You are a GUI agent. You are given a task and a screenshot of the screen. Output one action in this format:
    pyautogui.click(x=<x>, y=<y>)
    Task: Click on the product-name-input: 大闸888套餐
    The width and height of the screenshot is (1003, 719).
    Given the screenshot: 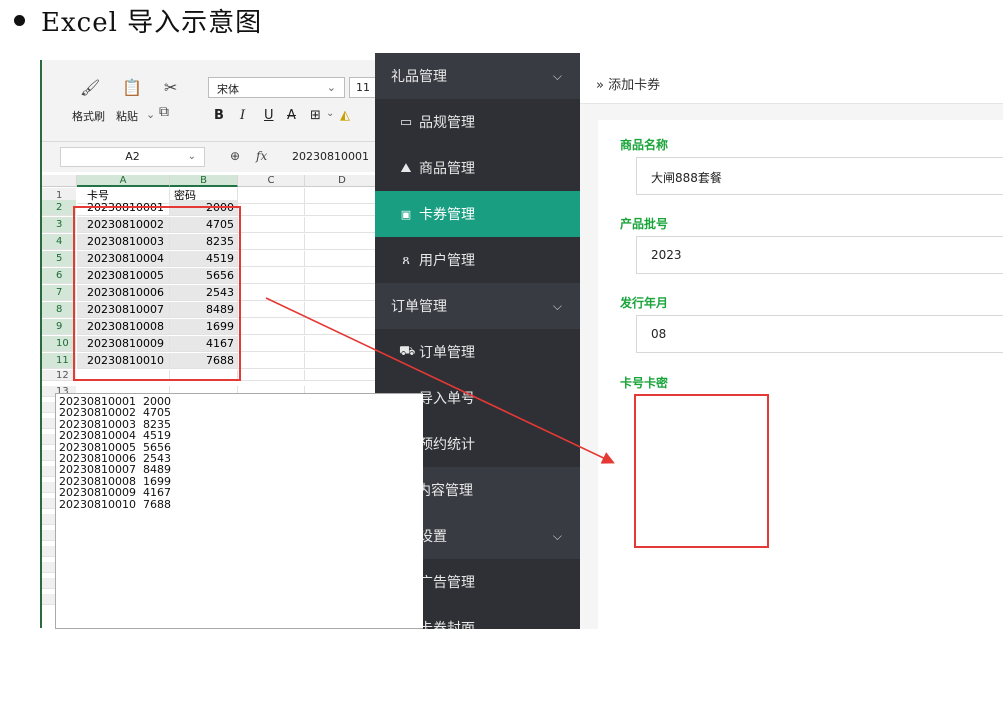 What is the action you would take?
    pyautogui.click(x=819, y=176)
    